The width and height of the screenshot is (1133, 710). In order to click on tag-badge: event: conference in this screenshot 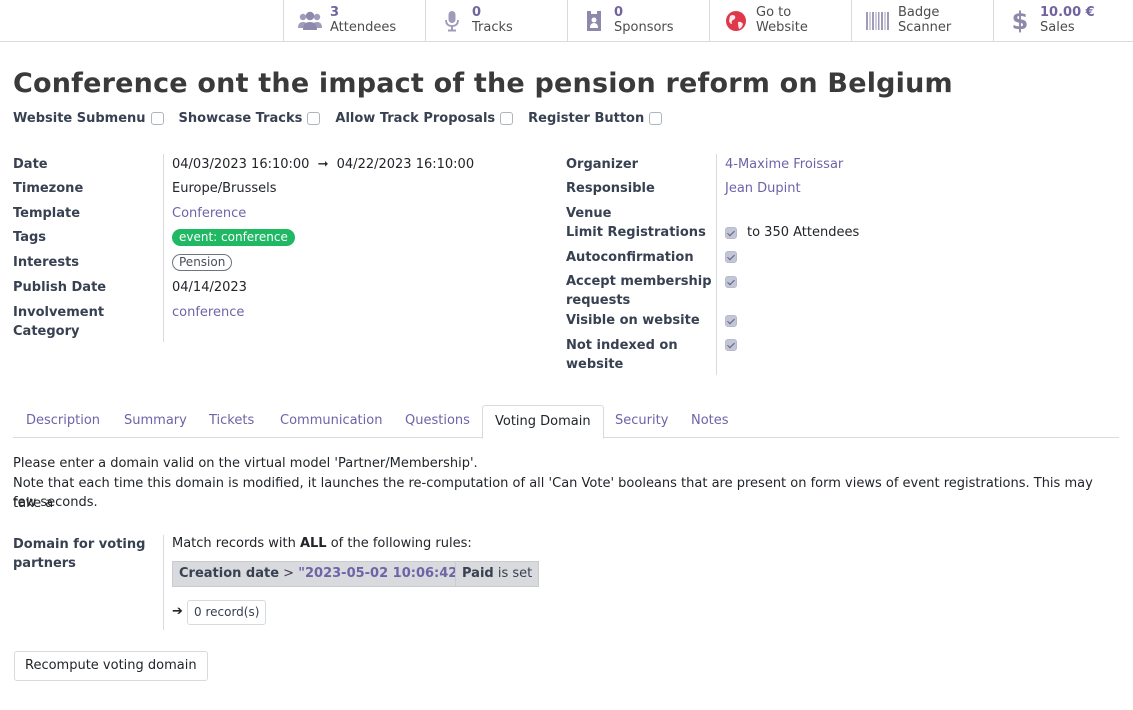, I will do `click(233, 237)`.